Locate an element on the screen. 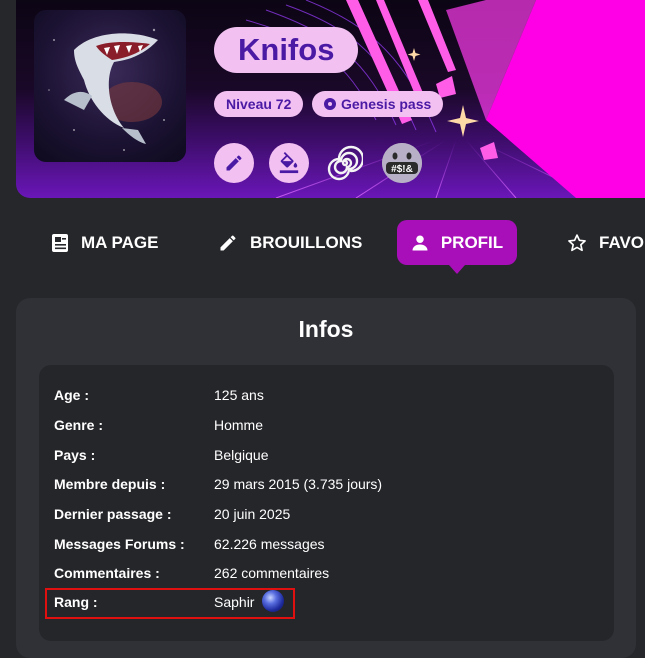 The image size is (645, 658). customize-colors-button is located at coordinates (289, 163).